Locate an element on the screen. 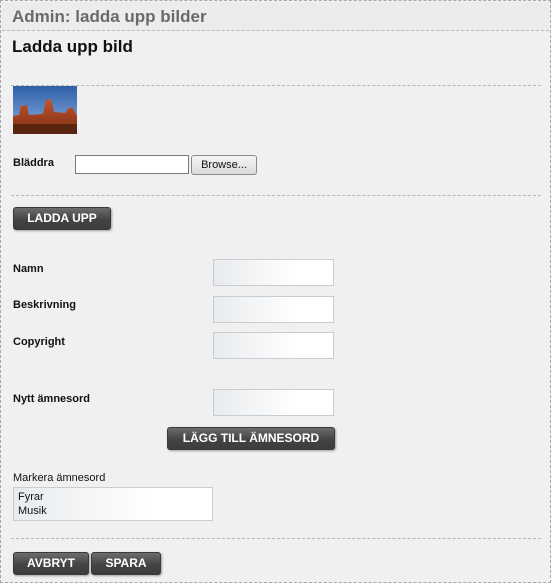 Image resolution: width=551 pixels, height=583 pixels. title-bar: Admin: ladda upp bilder is located at coordinates (275, 16).